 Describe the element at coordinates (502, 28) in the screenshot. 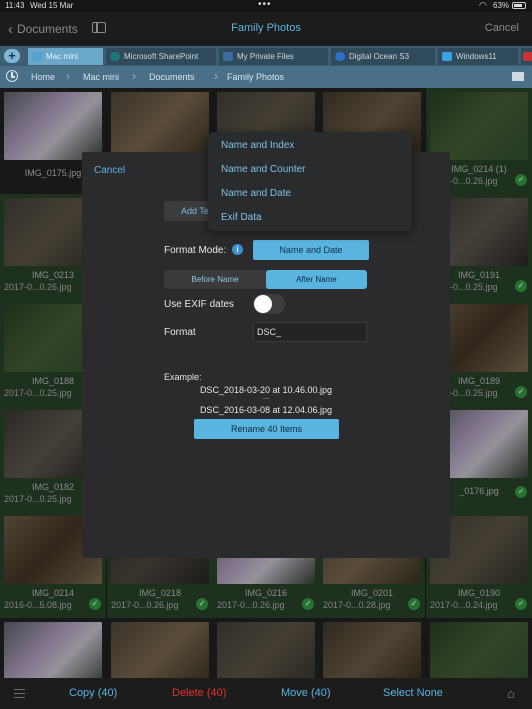

I see `nav-cancel-button: Cancel` at that location.